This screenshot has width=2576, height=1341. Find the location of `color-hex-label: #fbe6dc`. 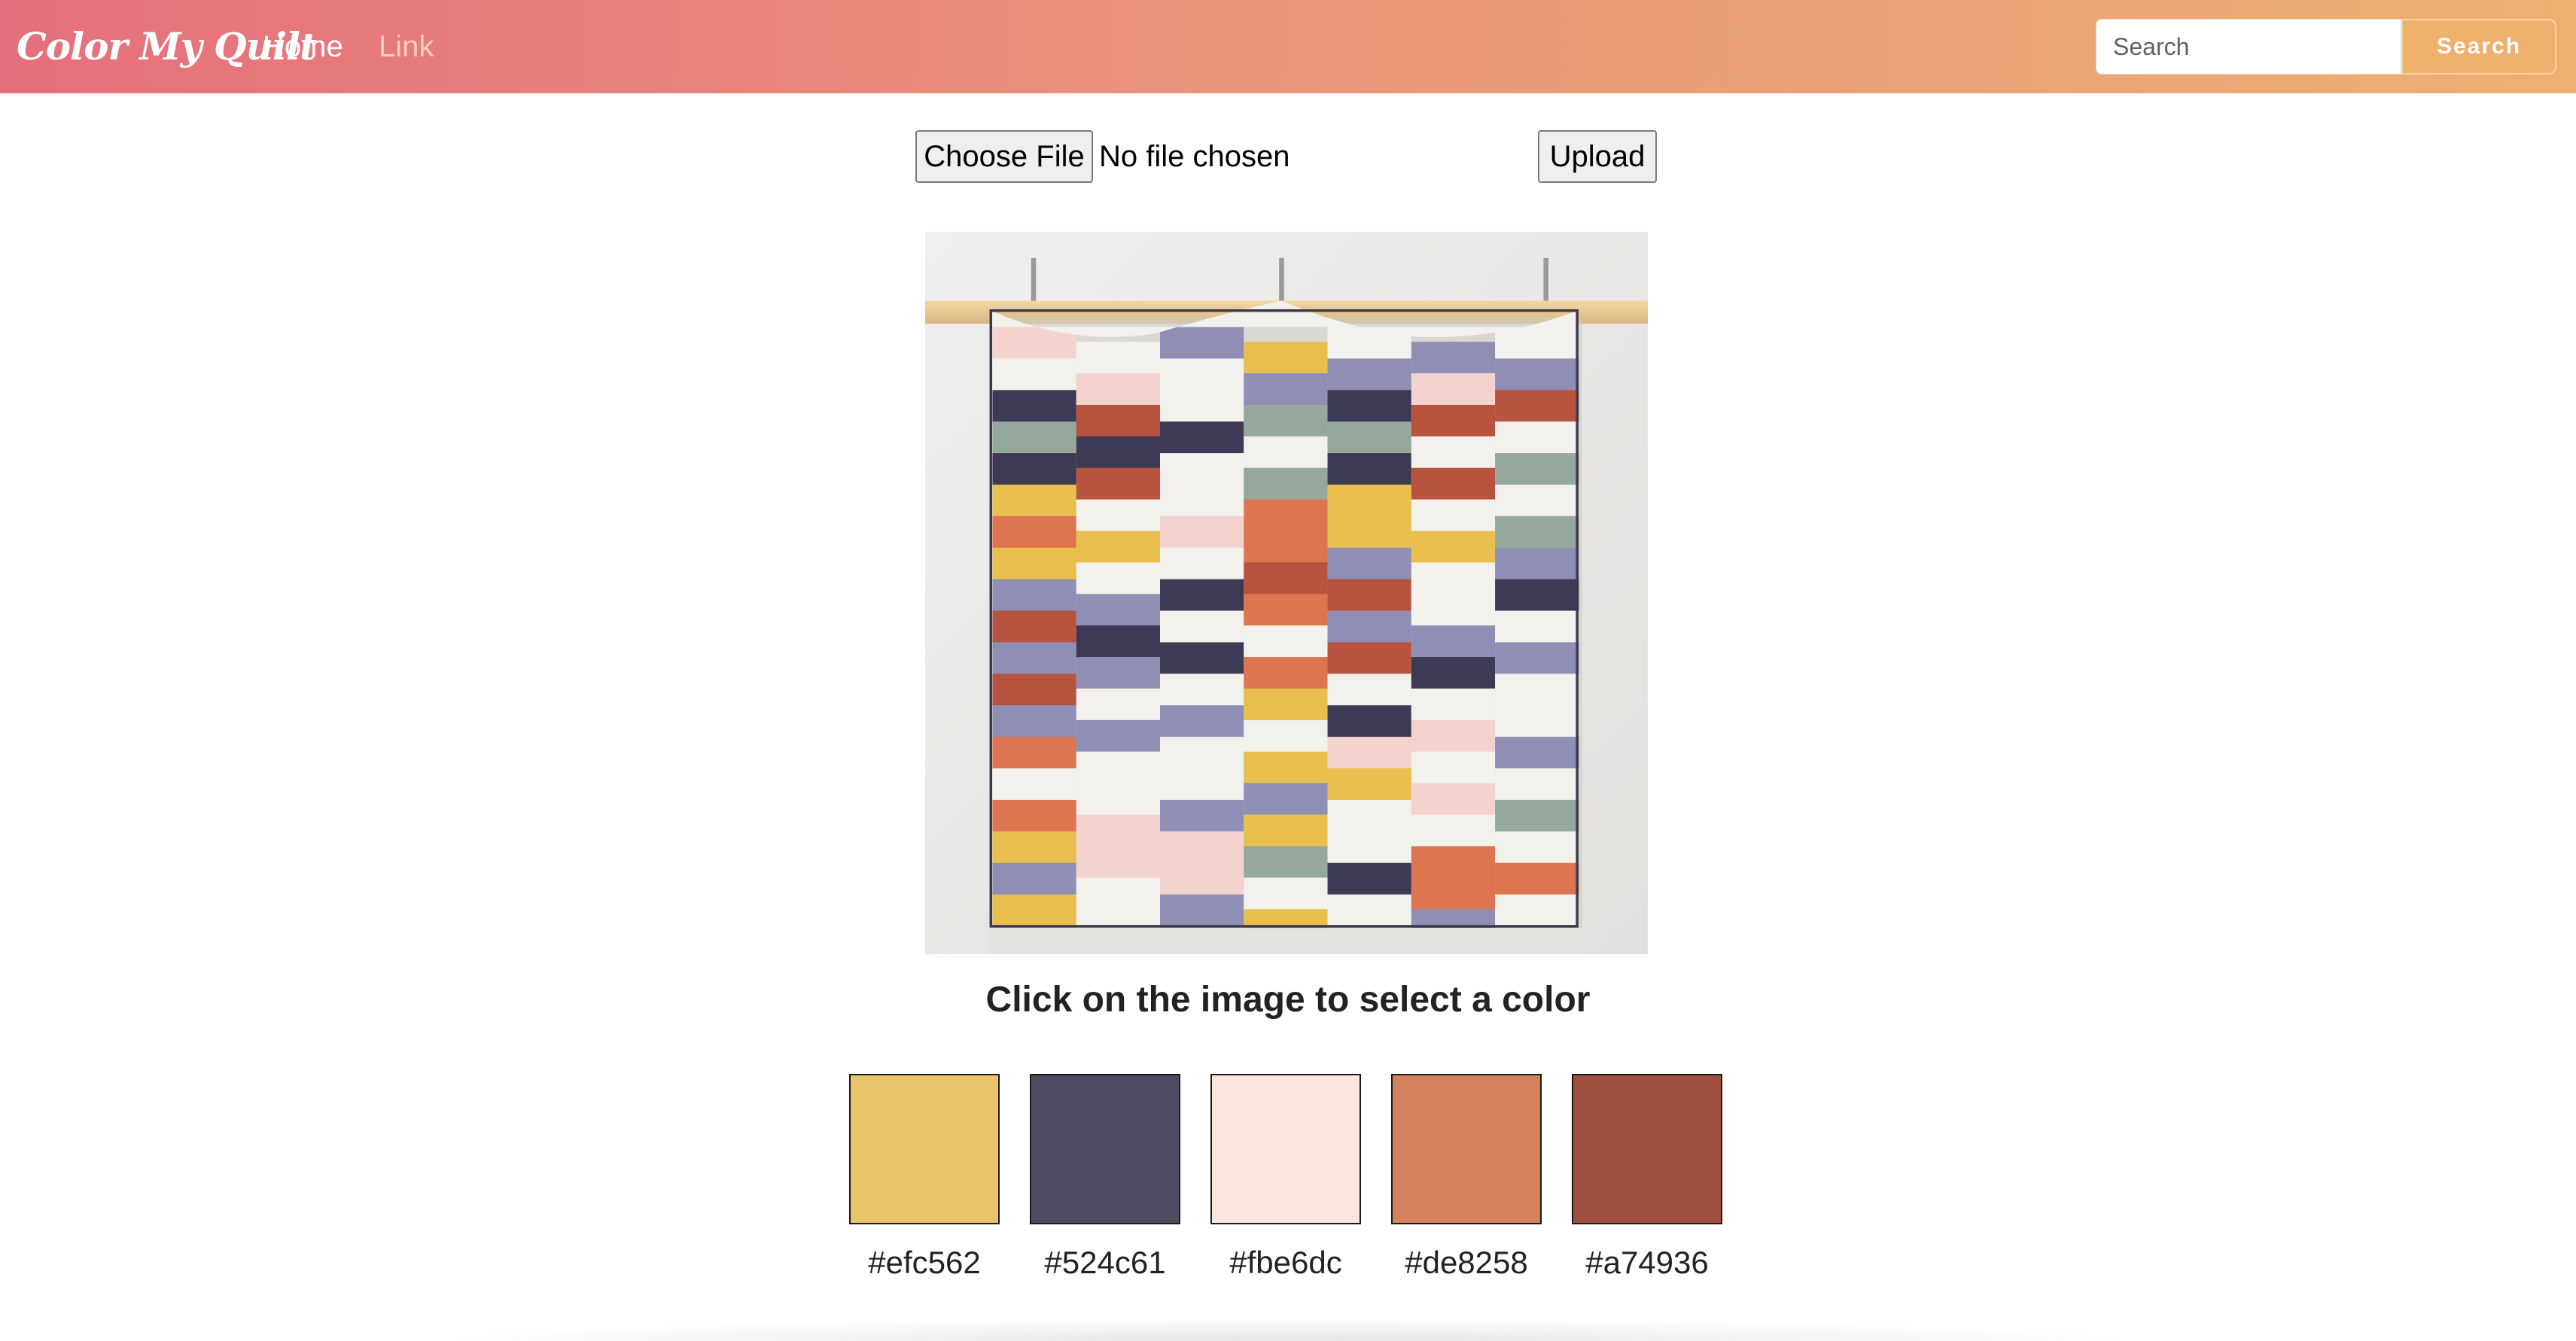

color-hex-label: #fbe6dc is located at coordinates (1286, 1262).